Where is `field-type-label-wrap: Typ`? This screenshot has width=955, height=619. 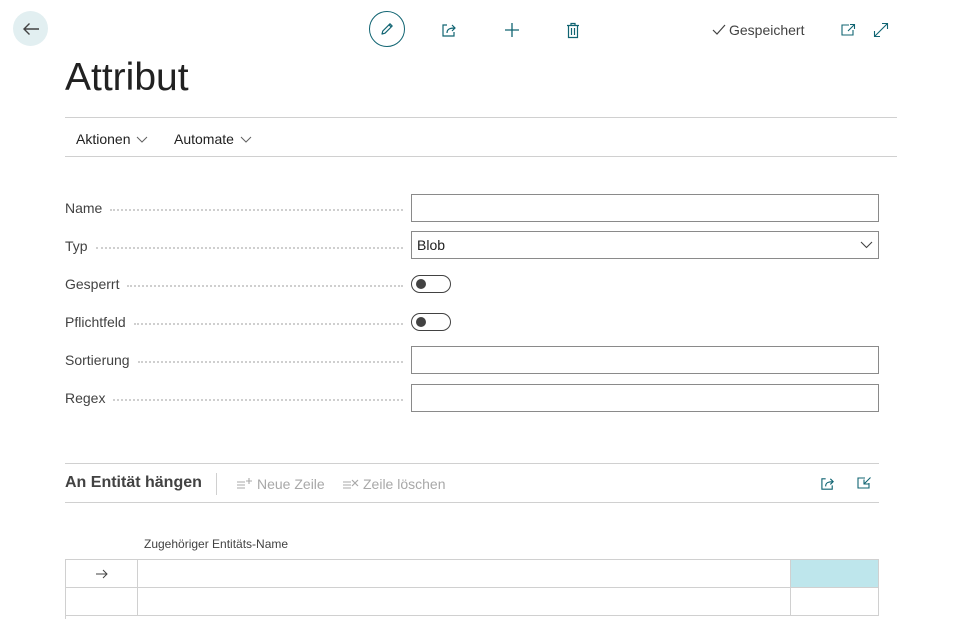 field-type-label-wrap: Typ is located at coordinates (236, 246).